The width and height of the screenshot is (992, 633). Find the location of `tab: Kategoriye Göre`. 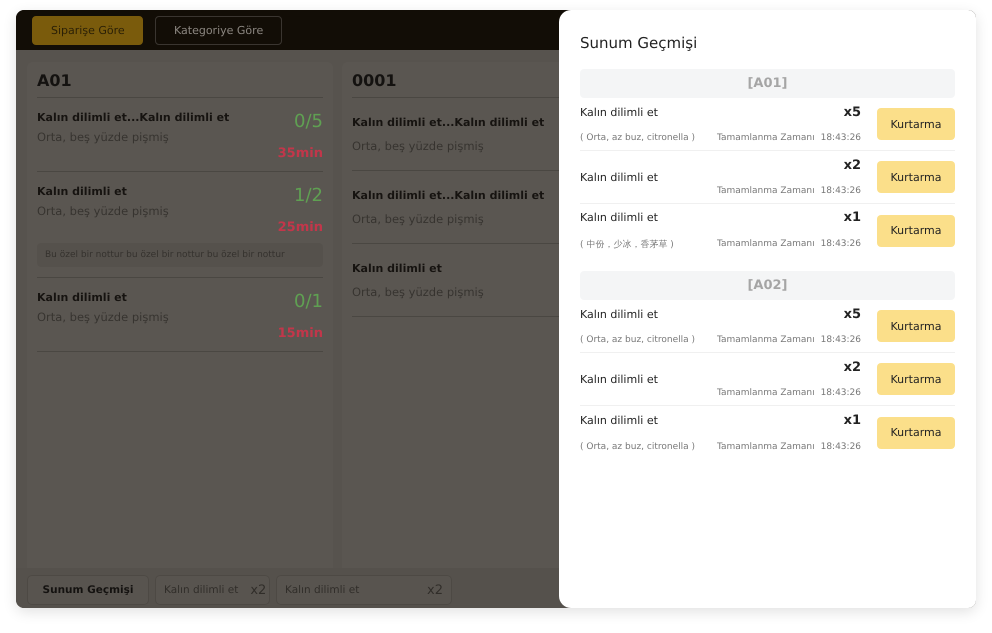

tab: Kategoriye Göre is located at coordinates (218, 30).